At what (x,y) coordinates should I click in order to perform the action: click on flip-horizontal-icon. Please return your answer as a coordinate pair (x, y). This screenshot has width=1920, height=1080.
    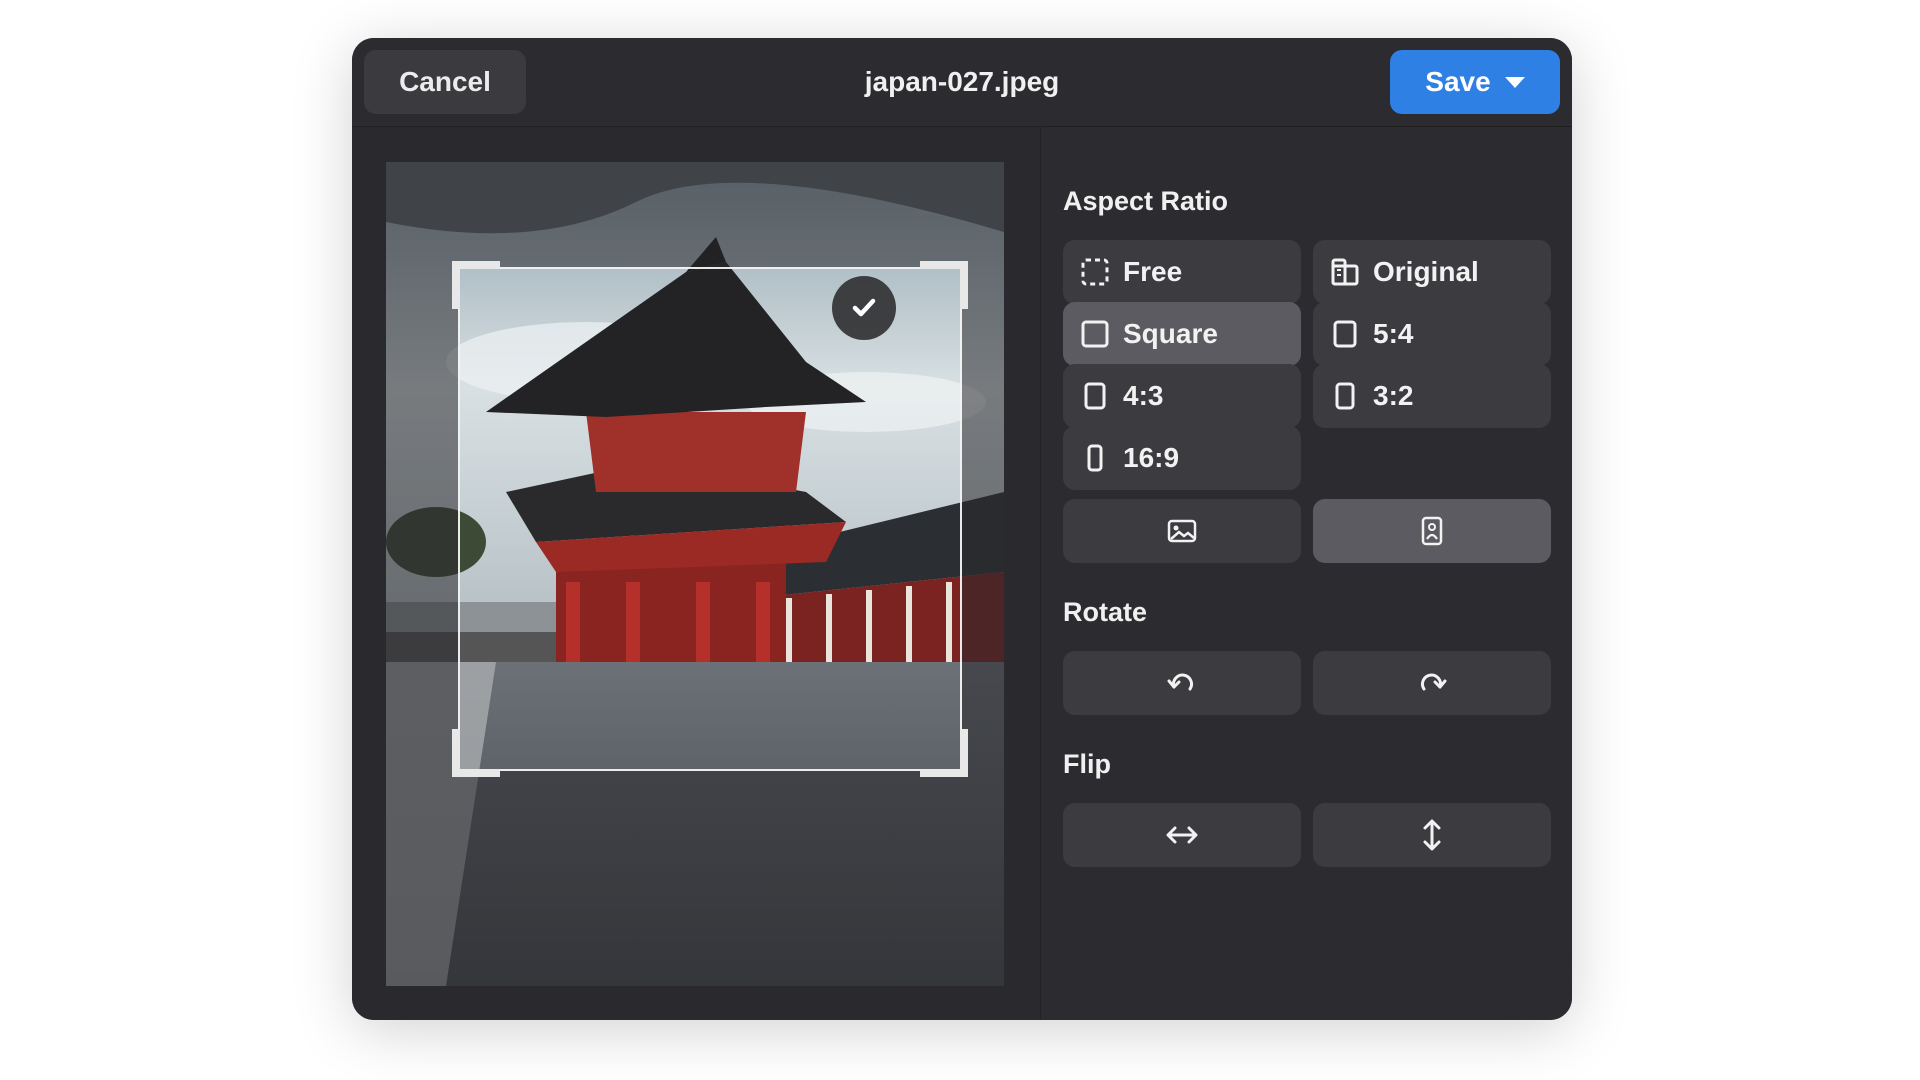
    Looking at the image, I should click on (1182, 835).